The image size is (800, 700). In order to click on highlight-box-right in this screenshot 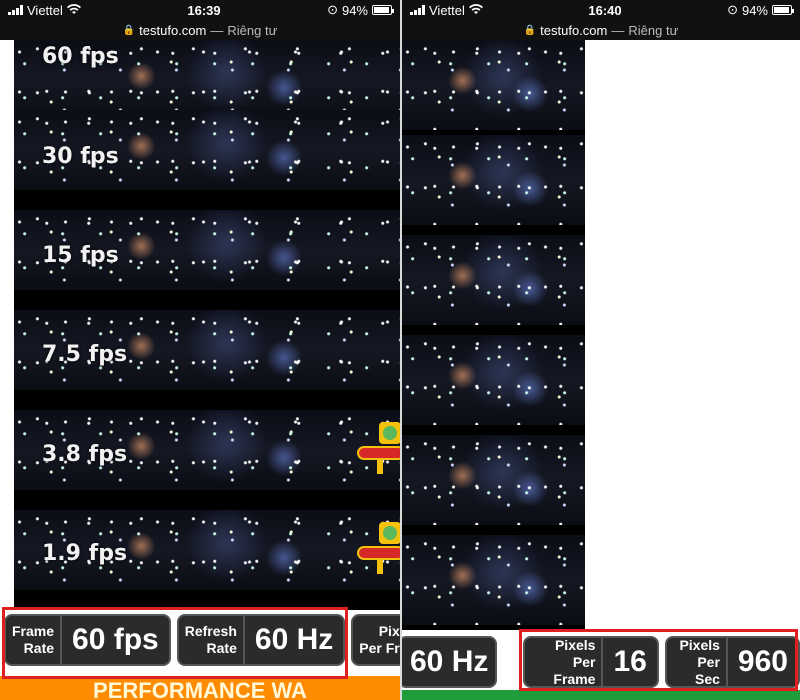, I will do `click(658, 660)`.